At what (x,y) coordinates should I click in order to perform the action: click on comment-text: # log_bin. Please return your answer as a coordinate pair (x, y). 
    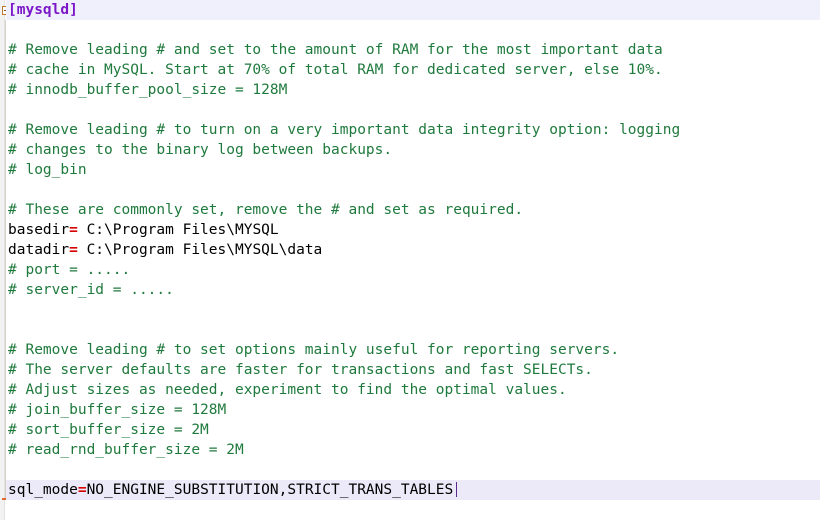
    Looking at the image, I should click on (47, 170).